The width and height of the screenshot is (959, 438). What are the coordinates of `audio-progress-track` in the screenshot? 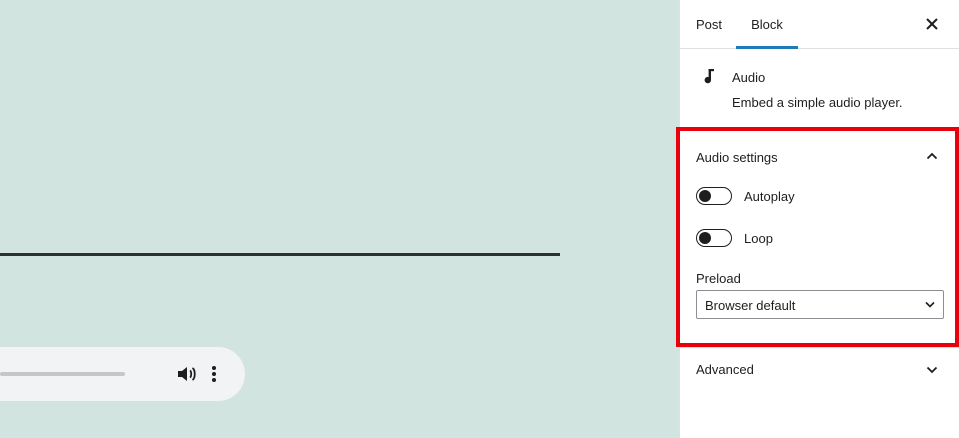 It's located at (62, 374).